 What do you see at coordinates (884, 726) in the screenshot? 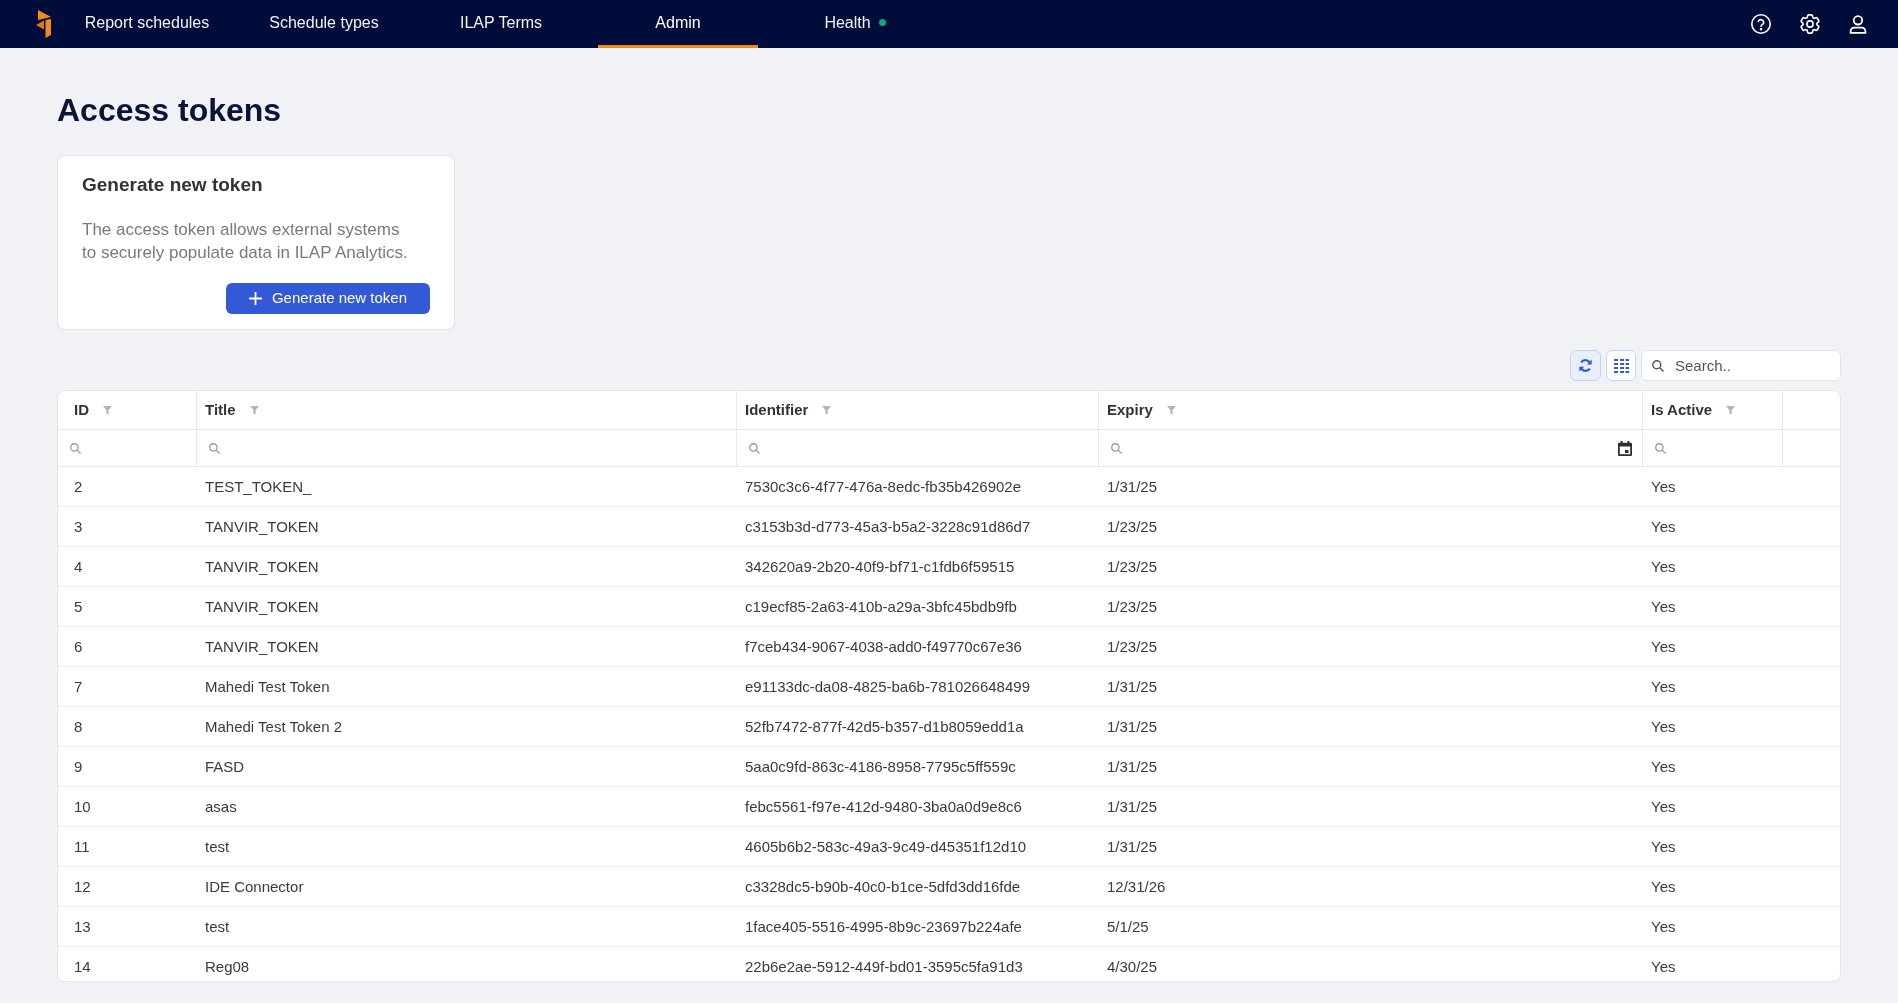
I see `table-cell: 52fb7472-877f-42d5-b357-d1b8059edd1a` at bounding box center [884, 726].